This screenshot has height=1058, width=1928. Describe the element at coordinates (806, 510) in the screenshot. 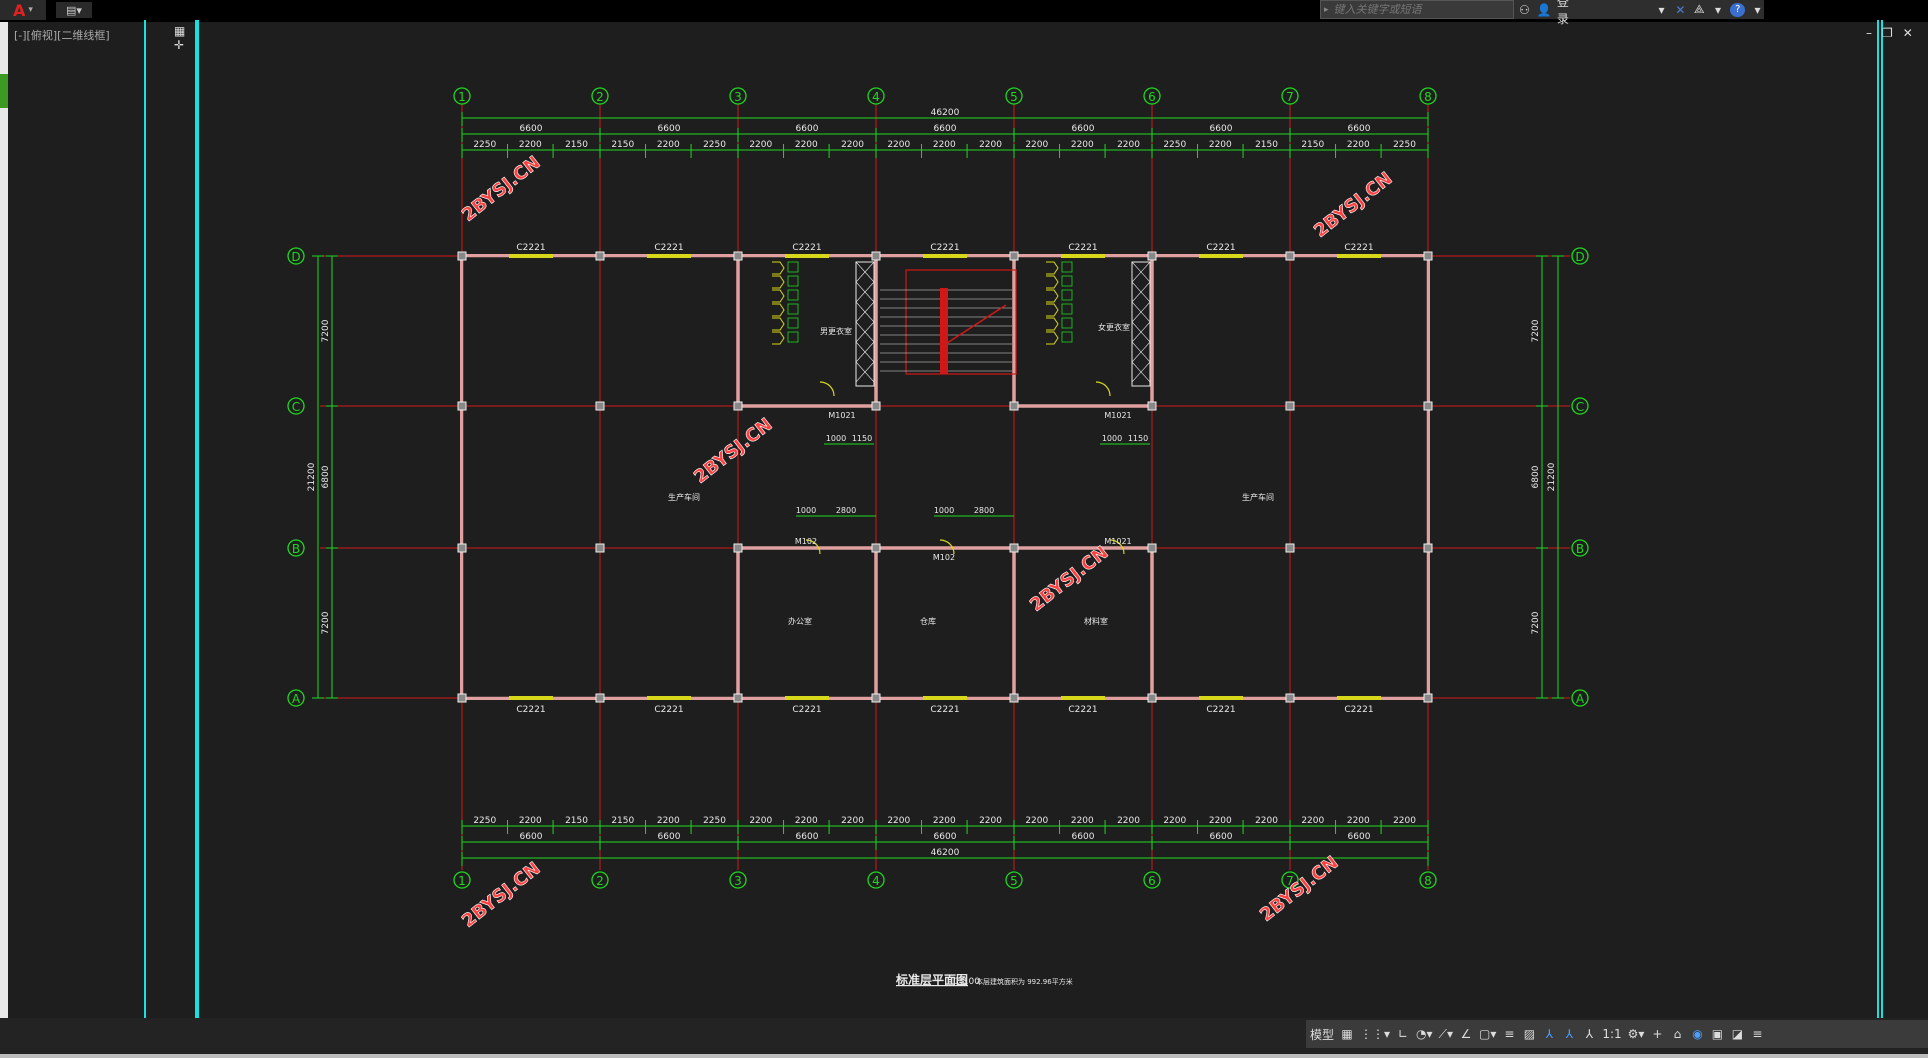

I see `small-dimension-label: 1000` at that location.